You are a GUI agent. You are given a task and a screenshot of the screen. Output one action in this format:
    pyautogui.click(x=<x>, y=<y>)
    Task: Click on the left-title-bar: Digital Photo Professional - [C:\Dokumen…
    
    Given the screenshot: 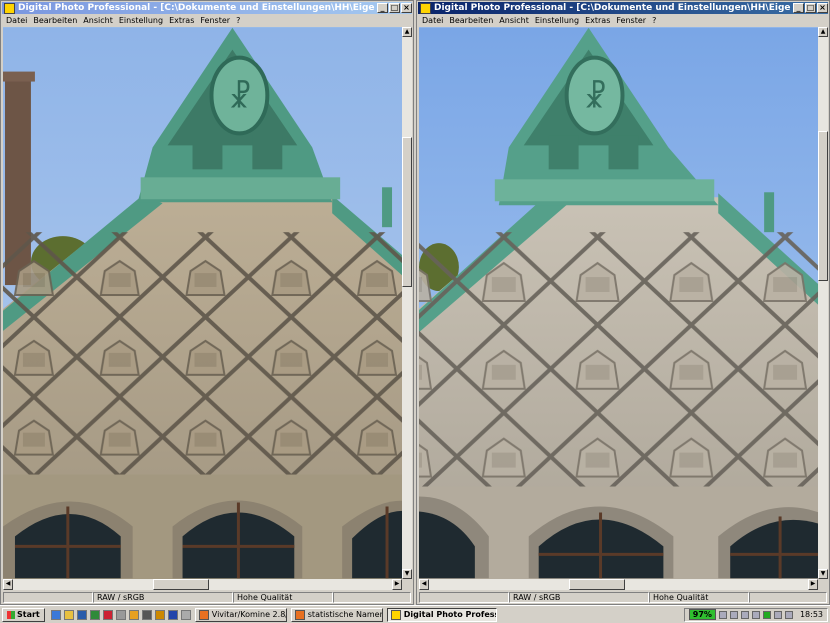 What is the action you would take?
    pyautogui.click(x=207, y=8)
    